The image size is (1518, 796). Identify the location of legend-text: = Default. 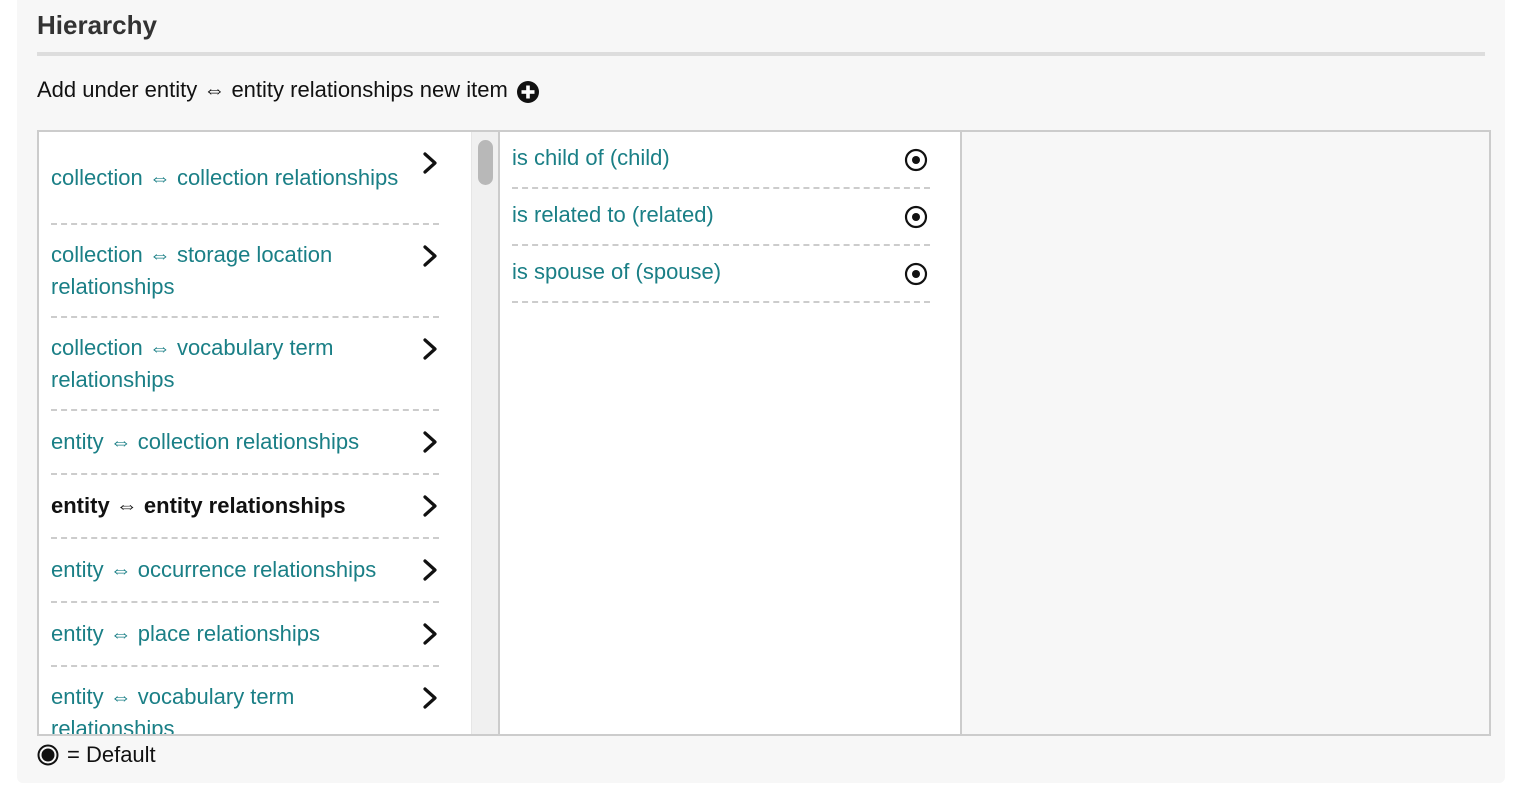
(111, 754).